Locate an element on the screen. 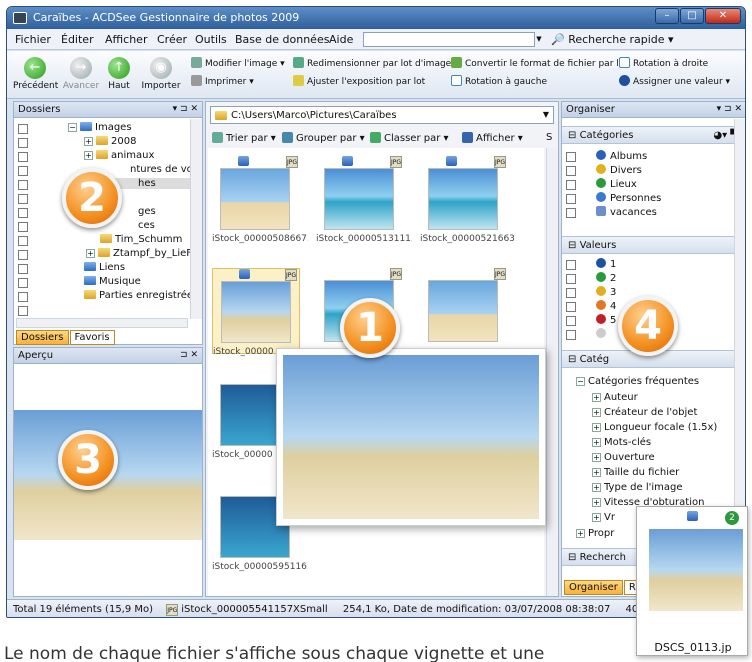  auto-cat-item: + Taille du fichier is located at coordinates (635, 472).